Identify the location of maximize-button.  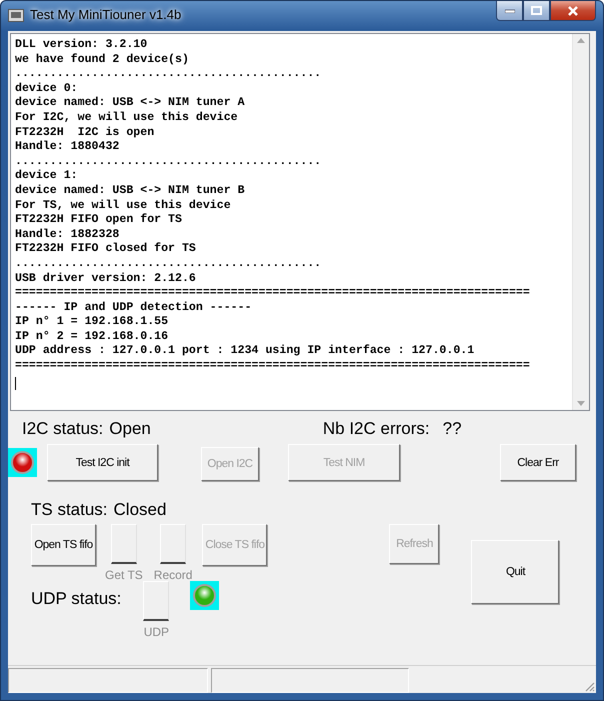
(536, 11).